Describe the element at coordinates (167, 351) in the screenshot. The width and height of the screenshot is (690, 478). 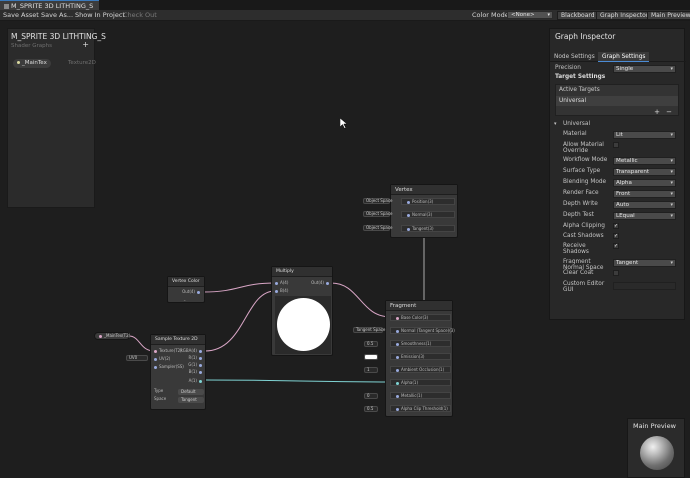
I see `sample-in-texture: Texture(T2)` at that location.